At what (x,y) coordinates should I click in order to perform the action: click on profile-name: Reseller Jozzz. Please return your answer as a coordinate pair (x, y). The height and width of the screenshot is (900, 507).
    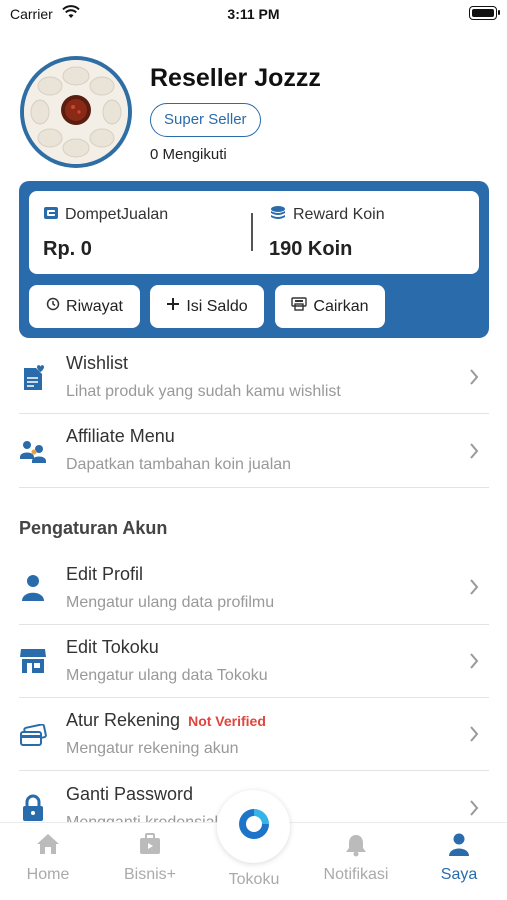
    Looking at the image, I should click on (235, 78).